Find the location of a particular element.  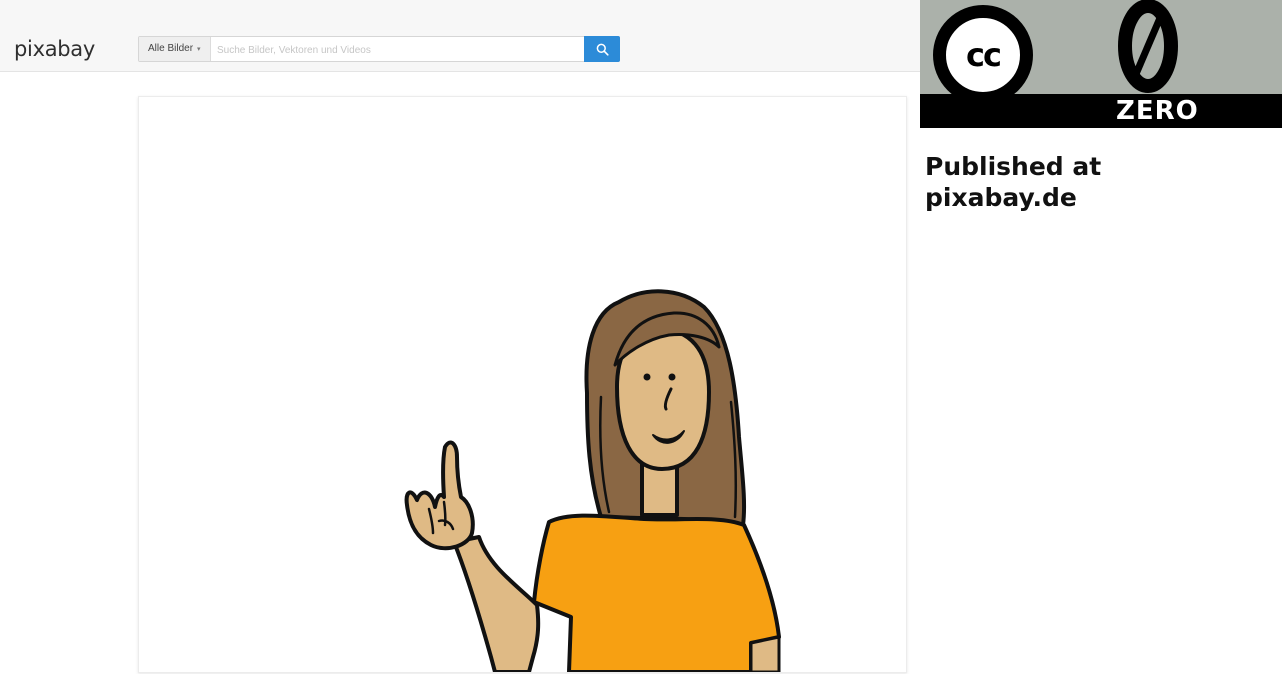

search-icon is located at coordinates (602, 49).